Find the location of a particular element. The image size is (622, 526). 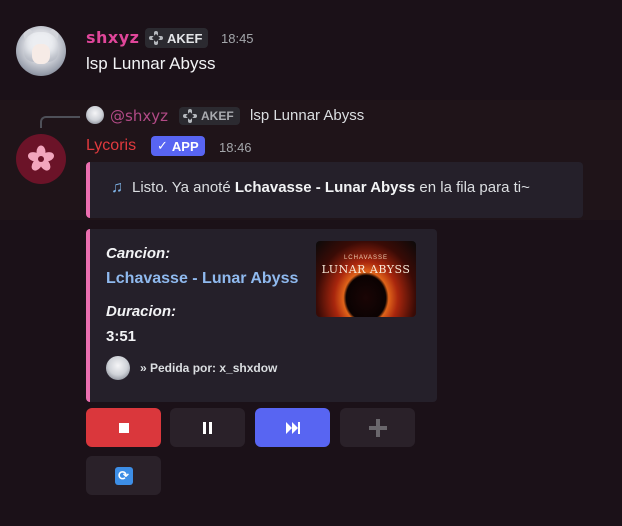

music-note-icon: ♫ is located at coordinates (117, 187).